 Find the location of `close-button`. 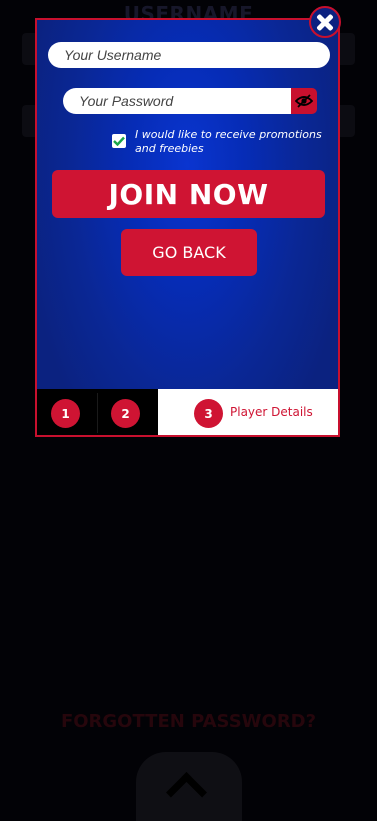

close-button is located at coordinates (325, 22).